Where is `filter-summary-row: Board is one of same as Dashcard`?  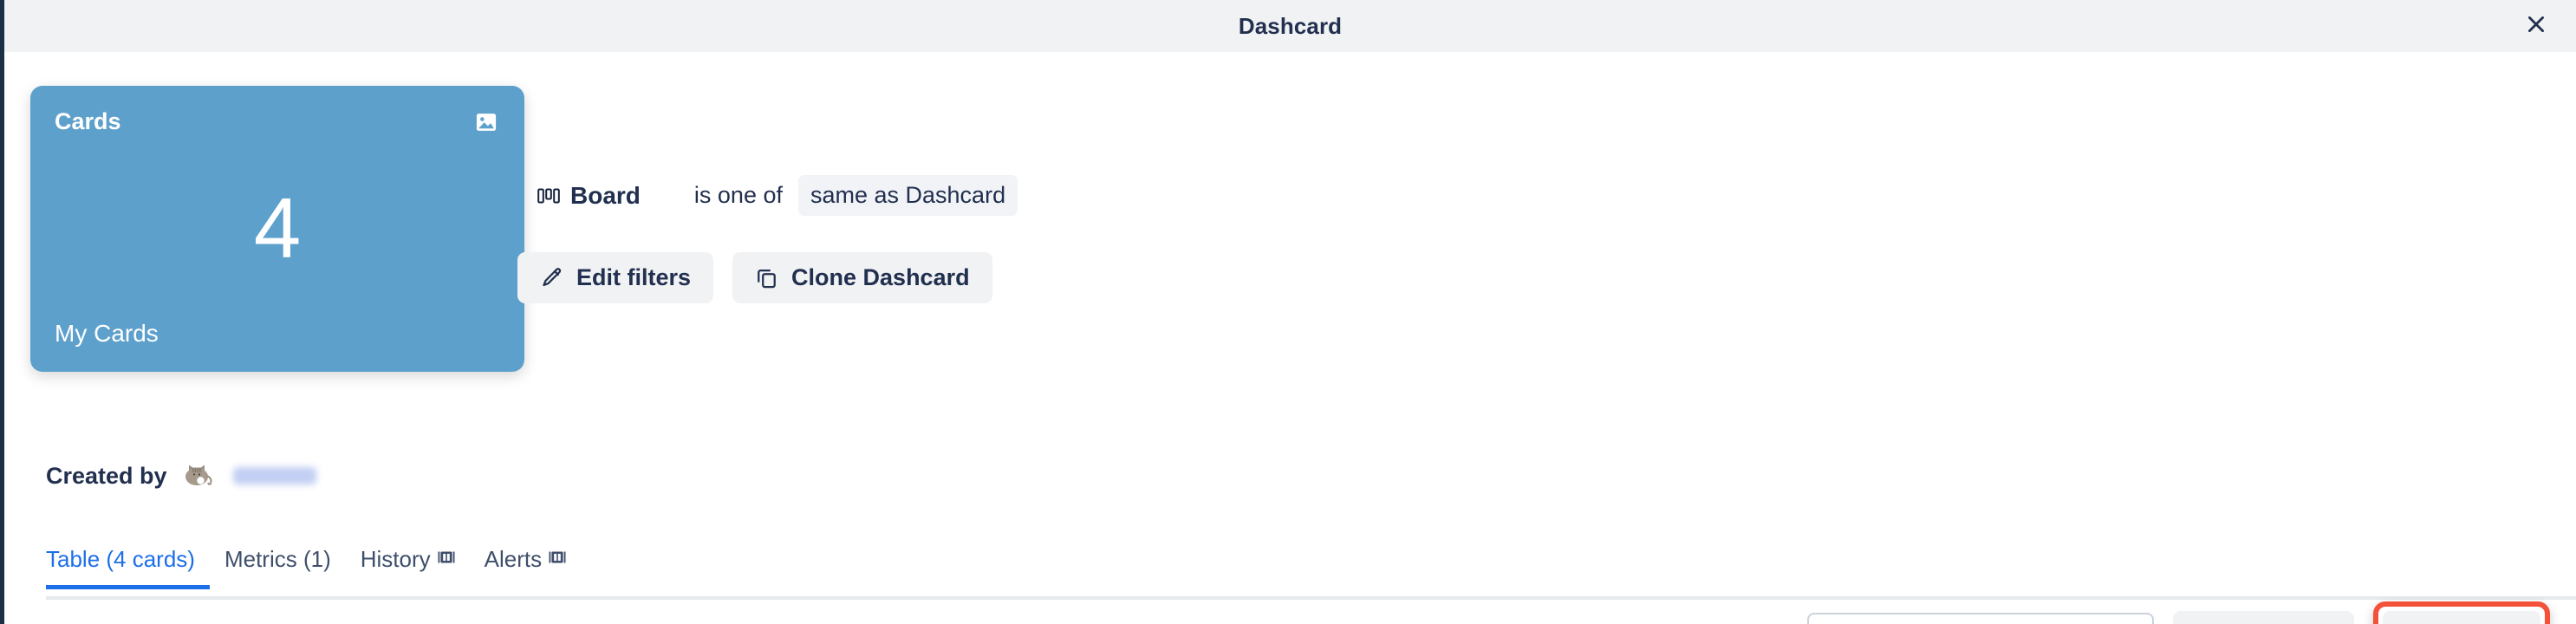
filter-summary-row: Board is one of same as Dashcard is located at coordinates (777, 195).